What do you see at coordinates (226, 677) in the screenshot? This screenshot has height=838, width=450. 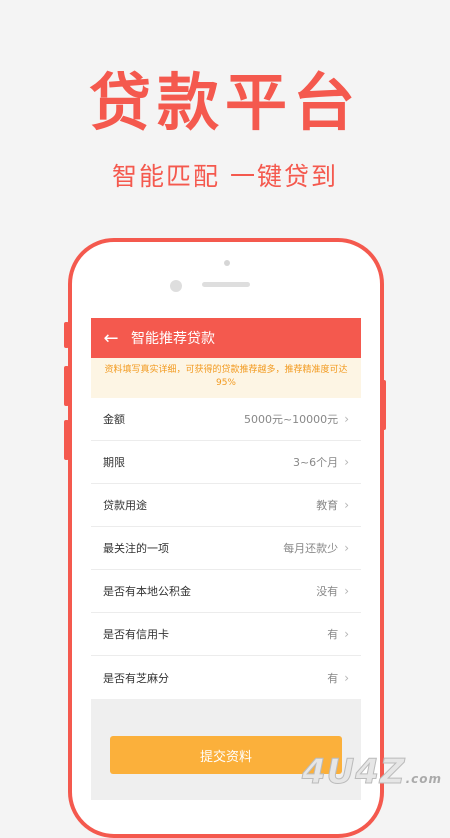 I see `sesame-score-row: 是否有芝麻分 有 ›` at bounding box center [226, 677].